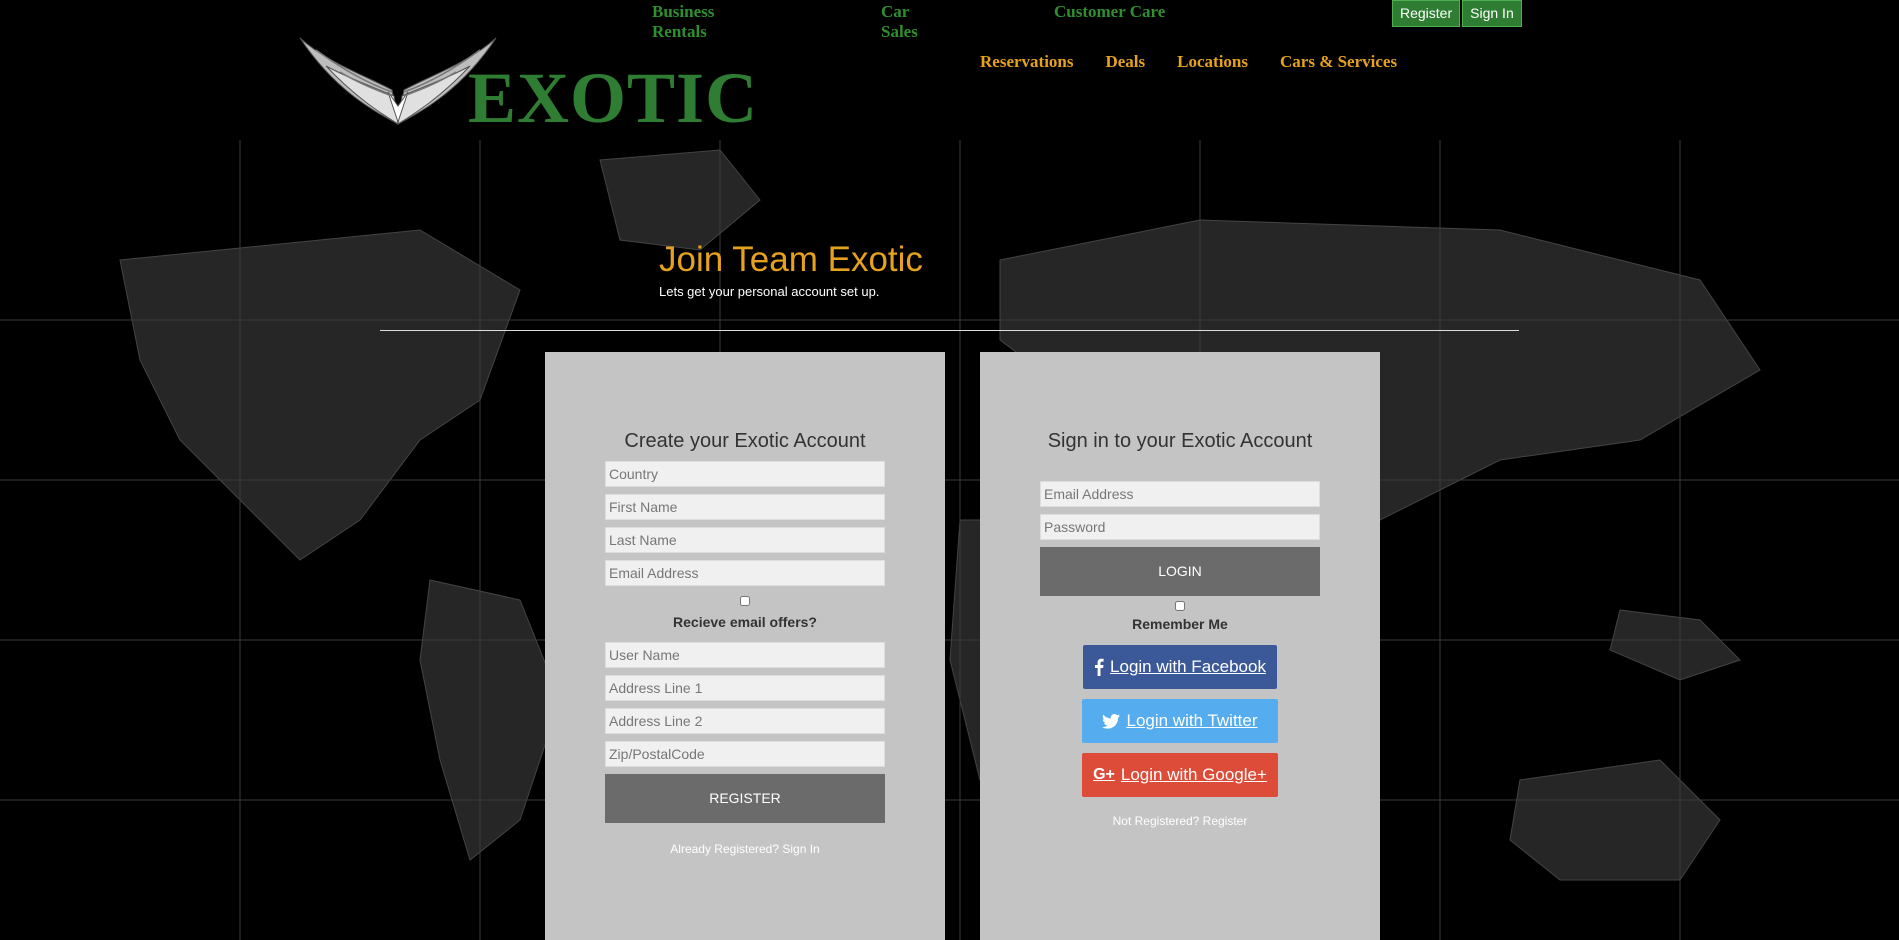 The height and width of the screenshot is (940, 1899). I want to click on google-plus-icon: G+, so click(1104, 774).